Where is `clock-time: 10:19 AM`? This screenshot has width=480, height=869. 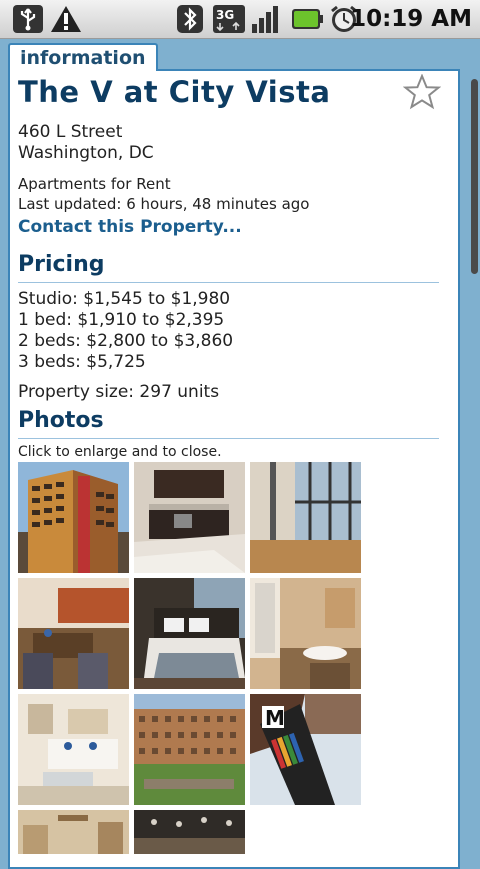 clock-time: 10:19 AM is located at coordinates (411, 19).